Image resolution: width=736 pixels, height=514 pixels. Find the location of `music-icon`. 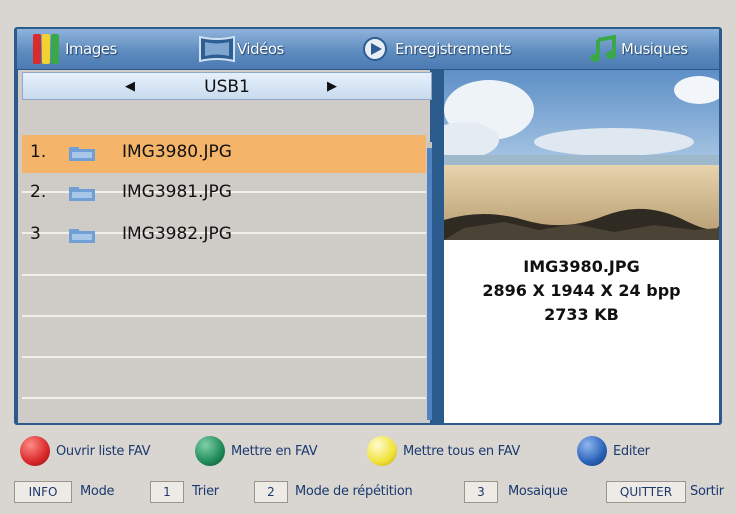

music-icon is located at coordinates (604, 49).